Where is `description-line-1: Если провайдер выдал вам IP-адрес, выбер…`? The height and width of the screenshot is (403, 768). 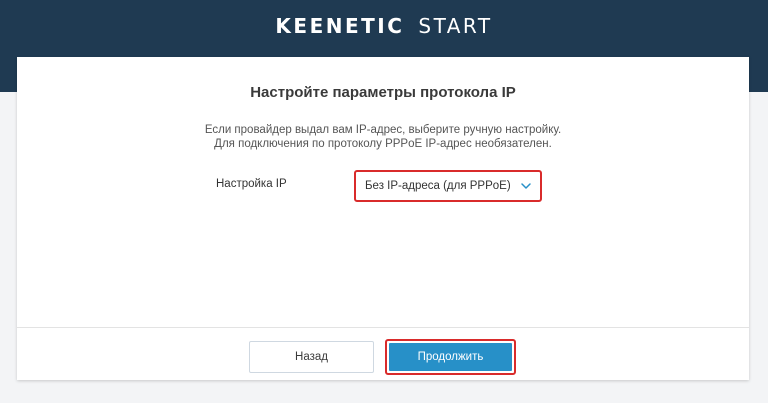
description-line-1: Если провайдер выдал вам IP-адрес, выбер… is located at coordinates (383, 130).